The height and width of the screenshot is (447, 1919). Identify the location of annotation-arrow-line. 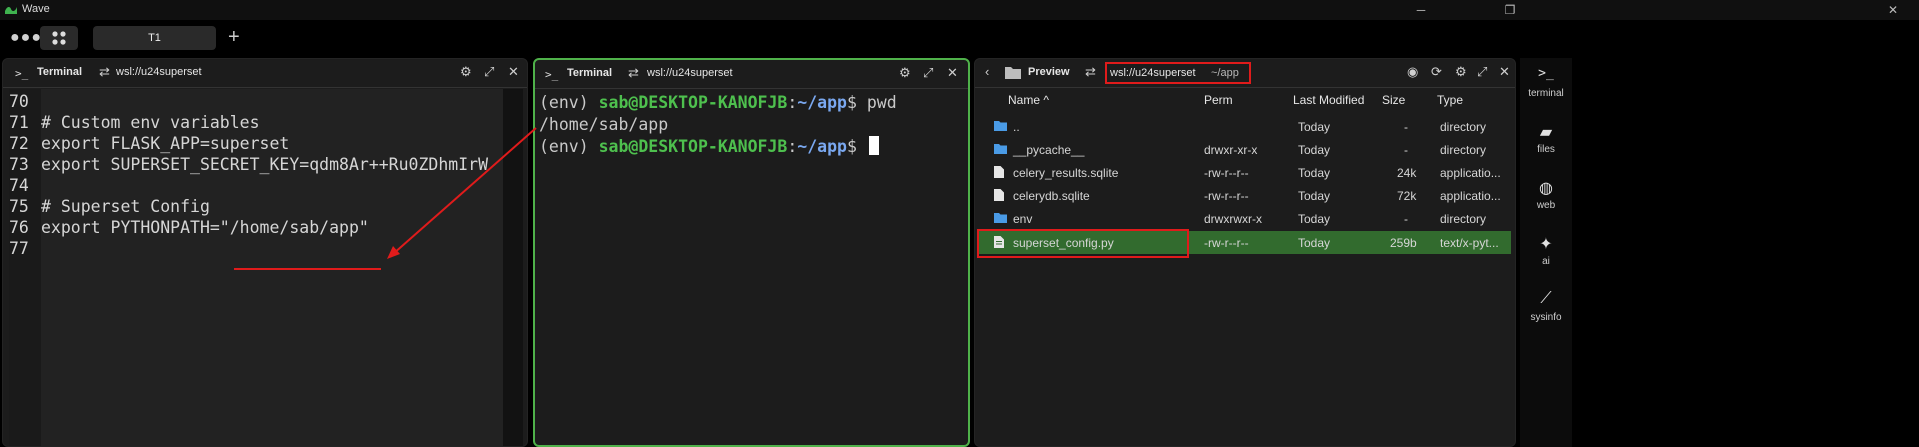
(464, 191).